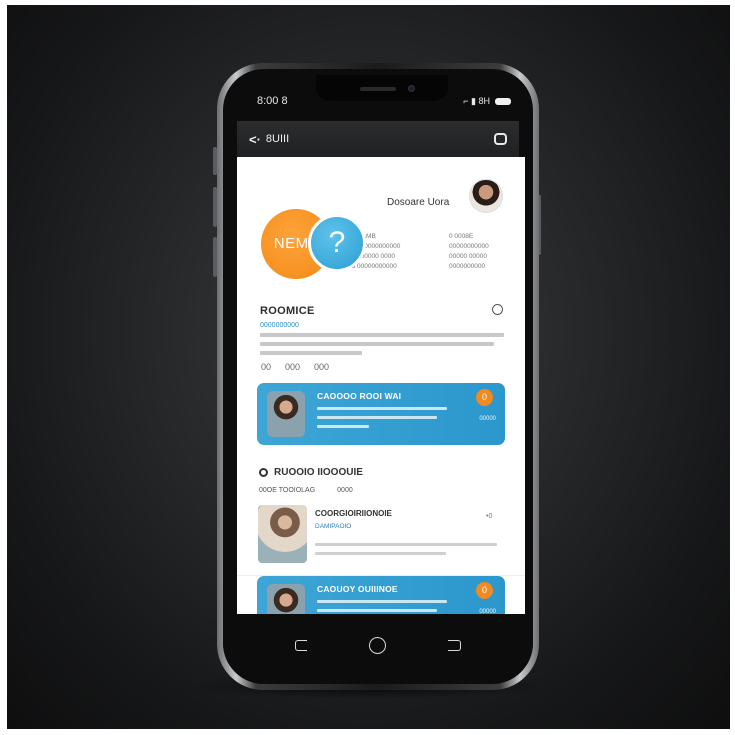 This screenshot has height=735, width=735. What do you see at coordinates (333, 526) in the screenshot?
I see `post-subtitle: DAMIPAOIO` at bounding box center [333, 526].